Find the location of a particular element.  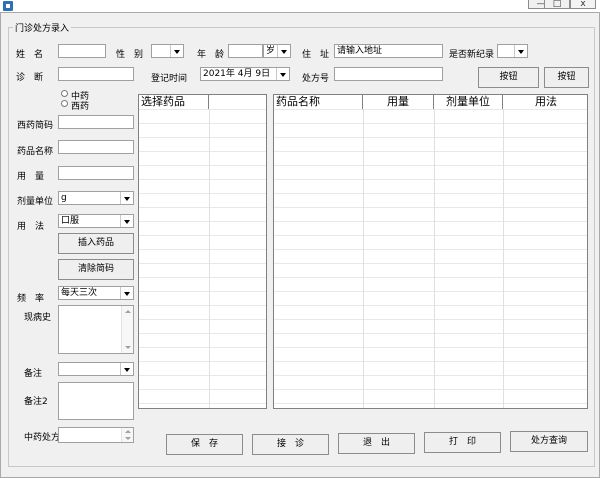

button-1: 按钮 is located at coordinates (508, 77).